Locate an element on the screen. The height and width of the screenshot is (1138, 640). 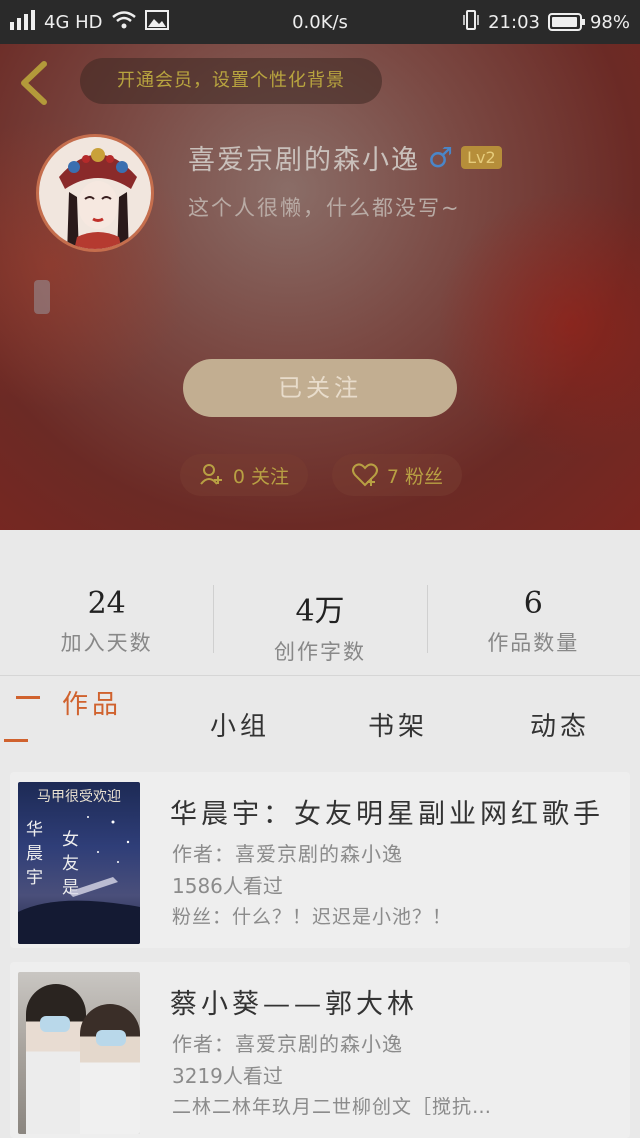
stat-word-count: 4万 创作字数 is located at coordinates (319, 602).